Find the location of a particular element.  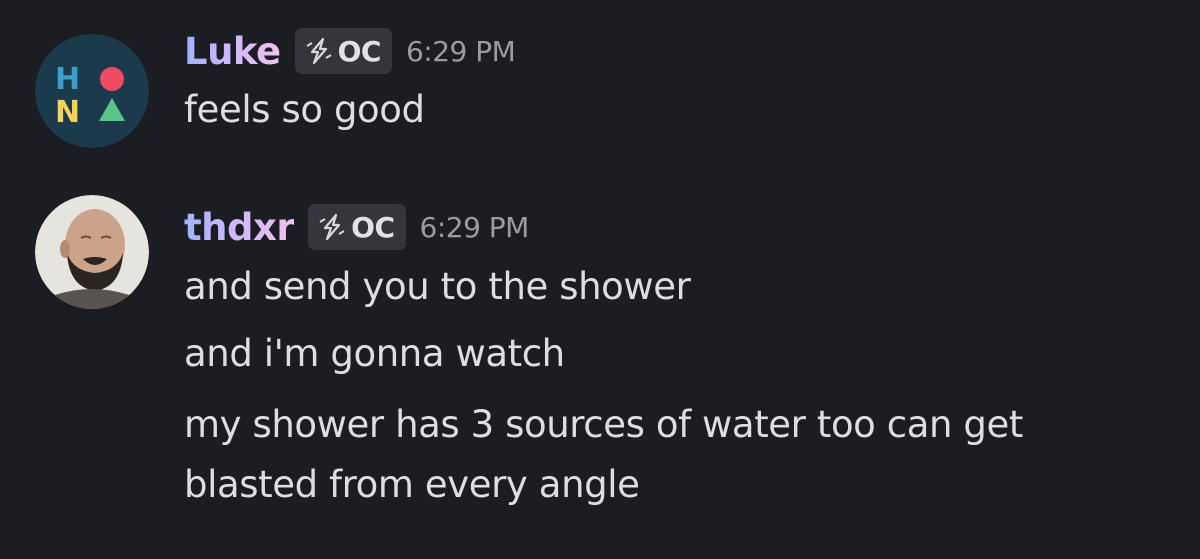

hona-logo-icon: H N is located at coordinates (92, 91).